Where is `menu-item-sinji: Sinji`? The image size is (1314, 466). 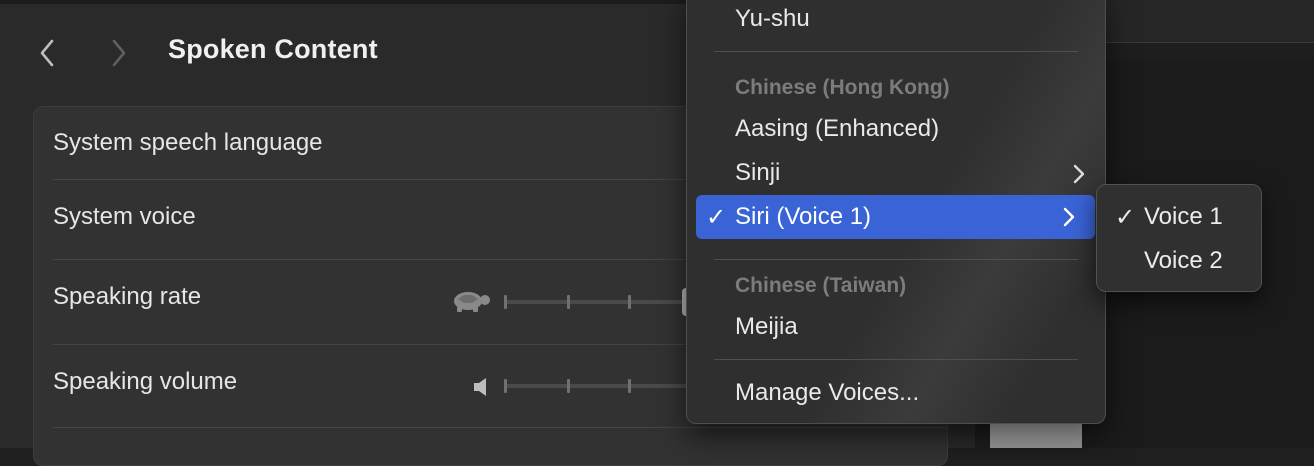
menu-item-sinji: Sinji is located at coordinates (757, 173).